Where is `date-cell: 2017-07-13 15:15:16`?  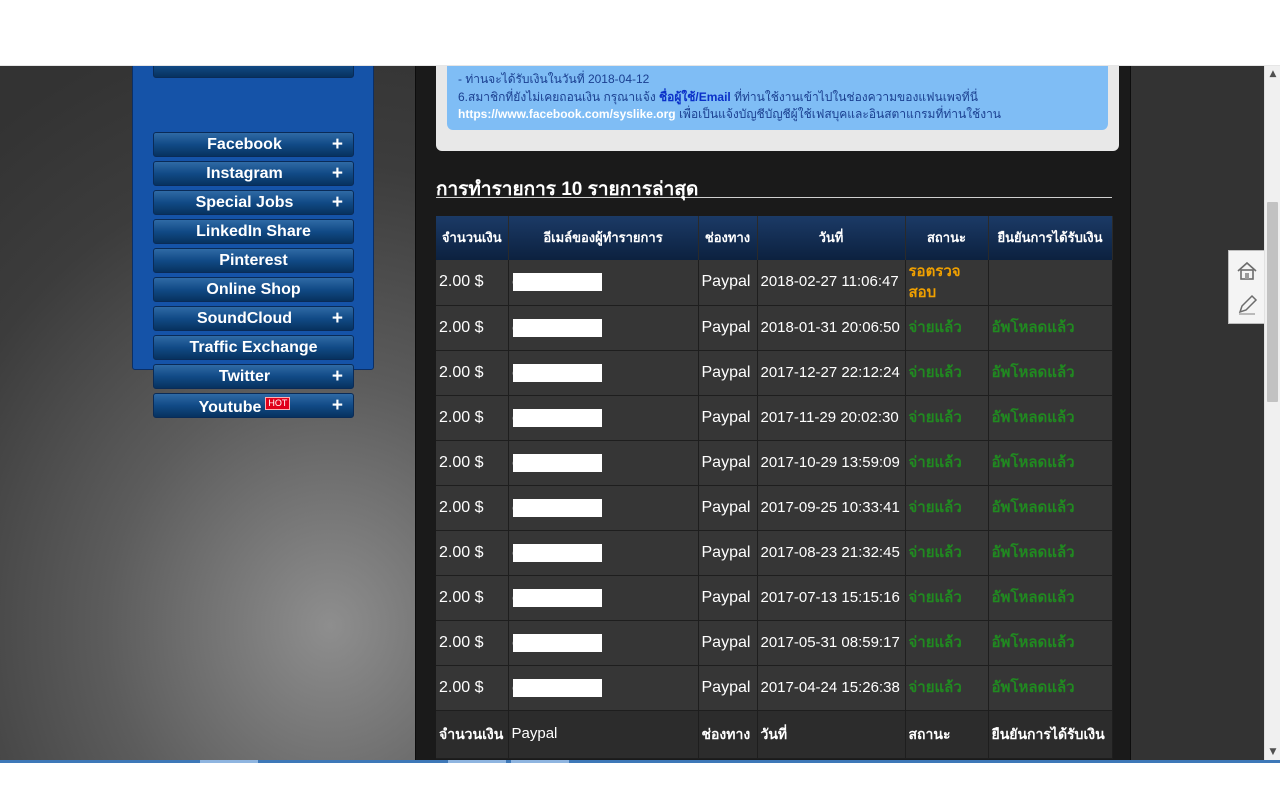
date-cell: 2017-07-13 15:15:16 is located at coordinates (831, 598).